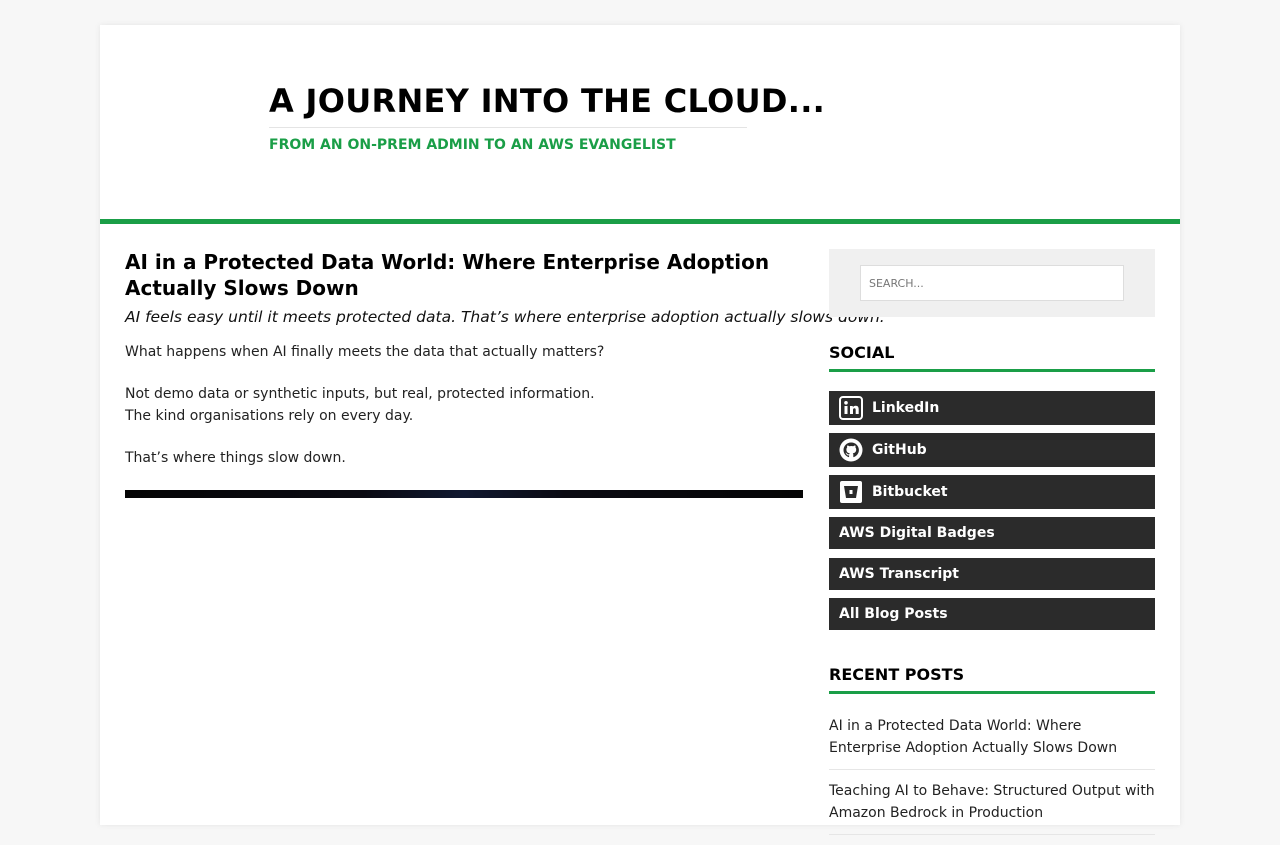 The image size is (1280, 845). Describe the element at coordinates (992, 450) in the screenshot. I see `social-link-github: GitHub` at that location.